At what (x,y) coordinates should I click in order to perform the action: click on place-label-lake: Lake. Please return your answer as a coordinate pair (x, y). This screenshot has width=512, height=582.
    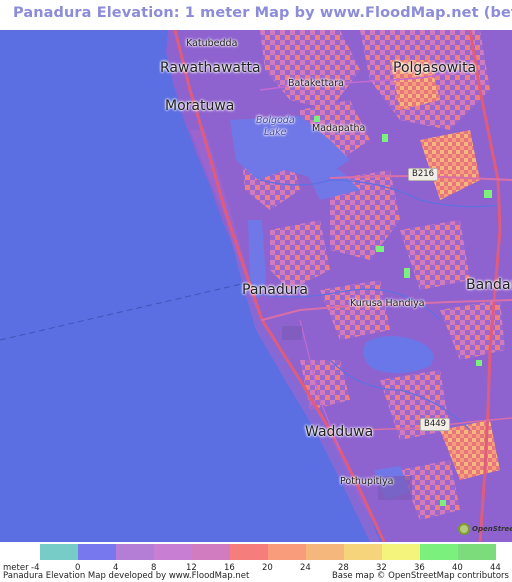
    Looking at the image, I should click on (275, 132).